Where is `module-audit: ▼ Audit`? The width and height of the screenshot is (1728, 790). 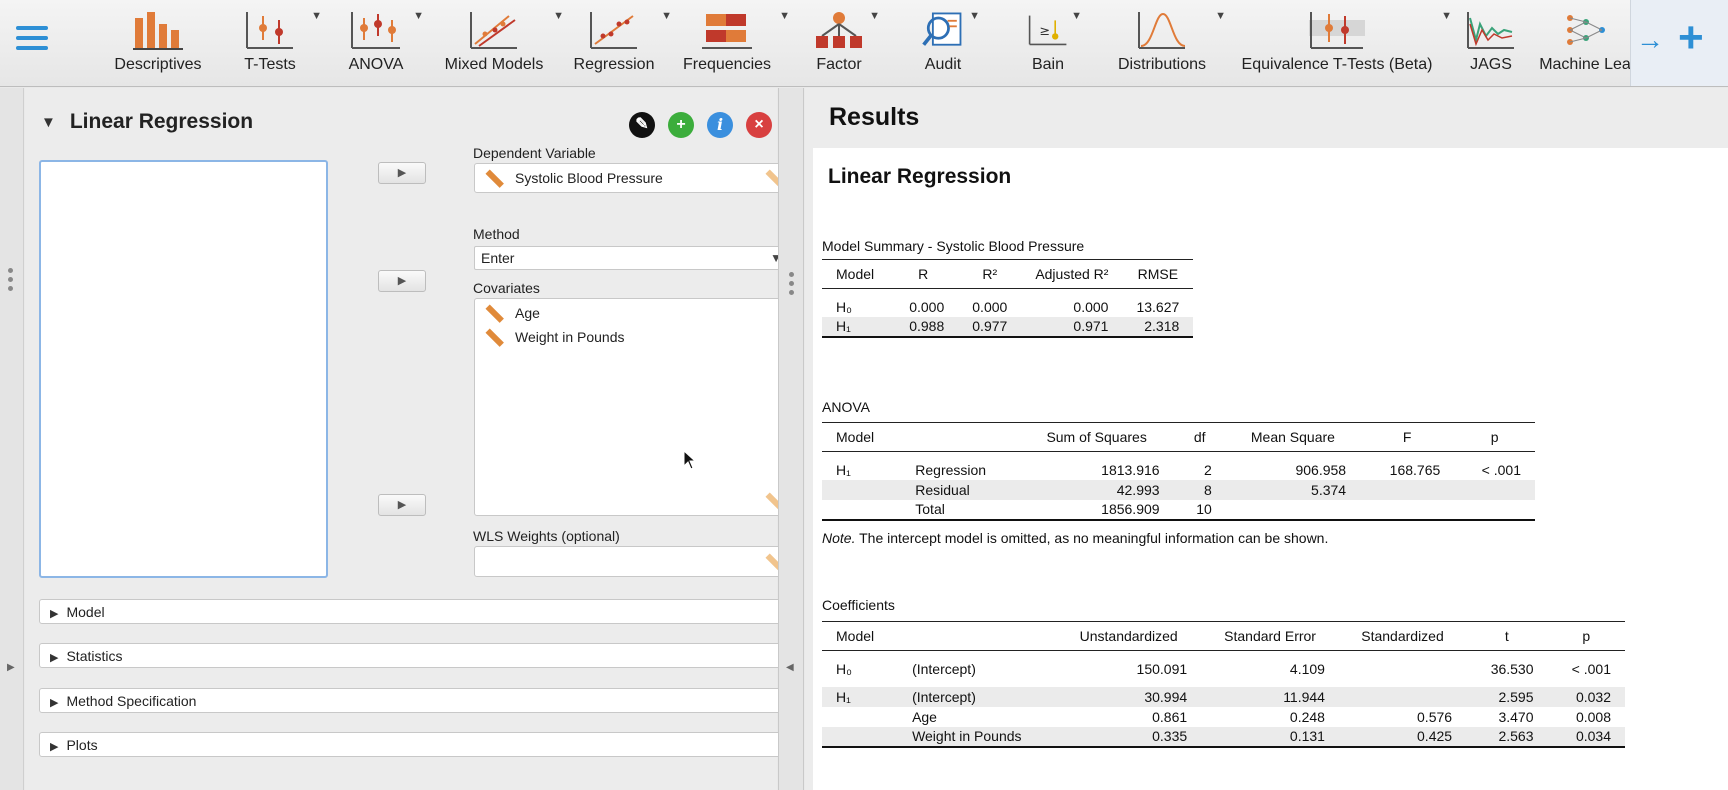 module-audit: ▼ Audit is located at coordinates (950, 40).